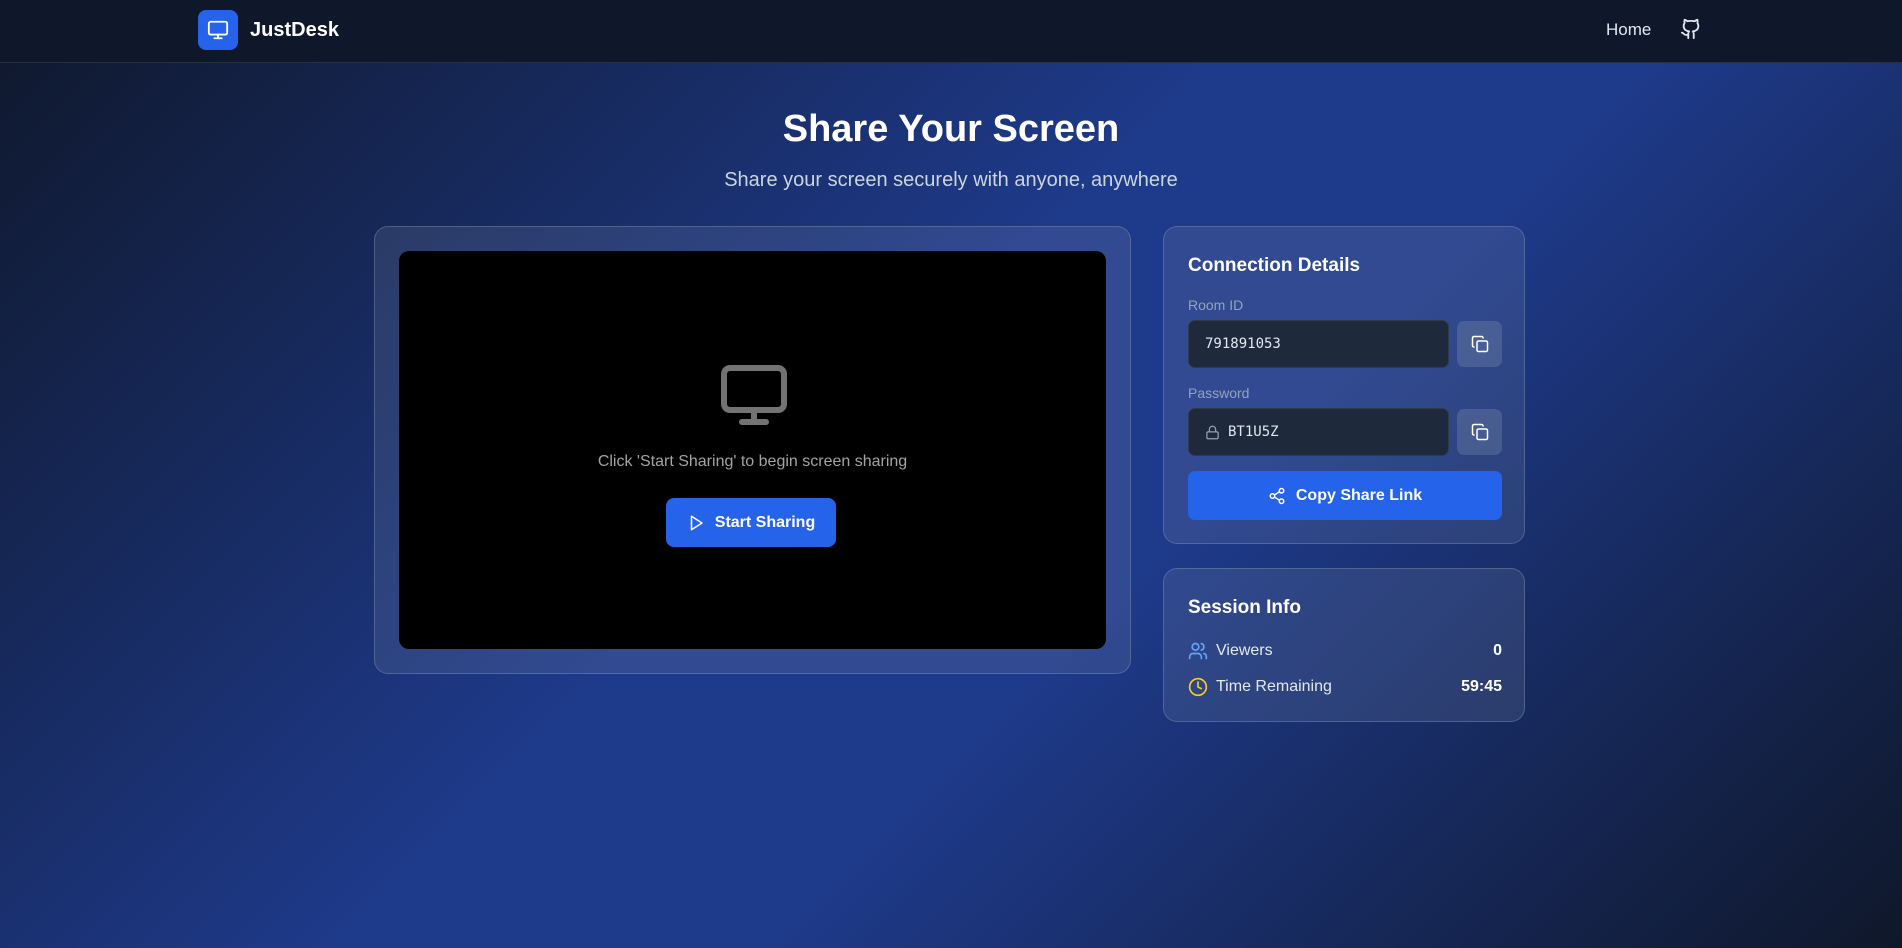 The width and height of the screenshot is (1902, 948). I want to click on password-value: BT1U5Z, so click(1253, 432).